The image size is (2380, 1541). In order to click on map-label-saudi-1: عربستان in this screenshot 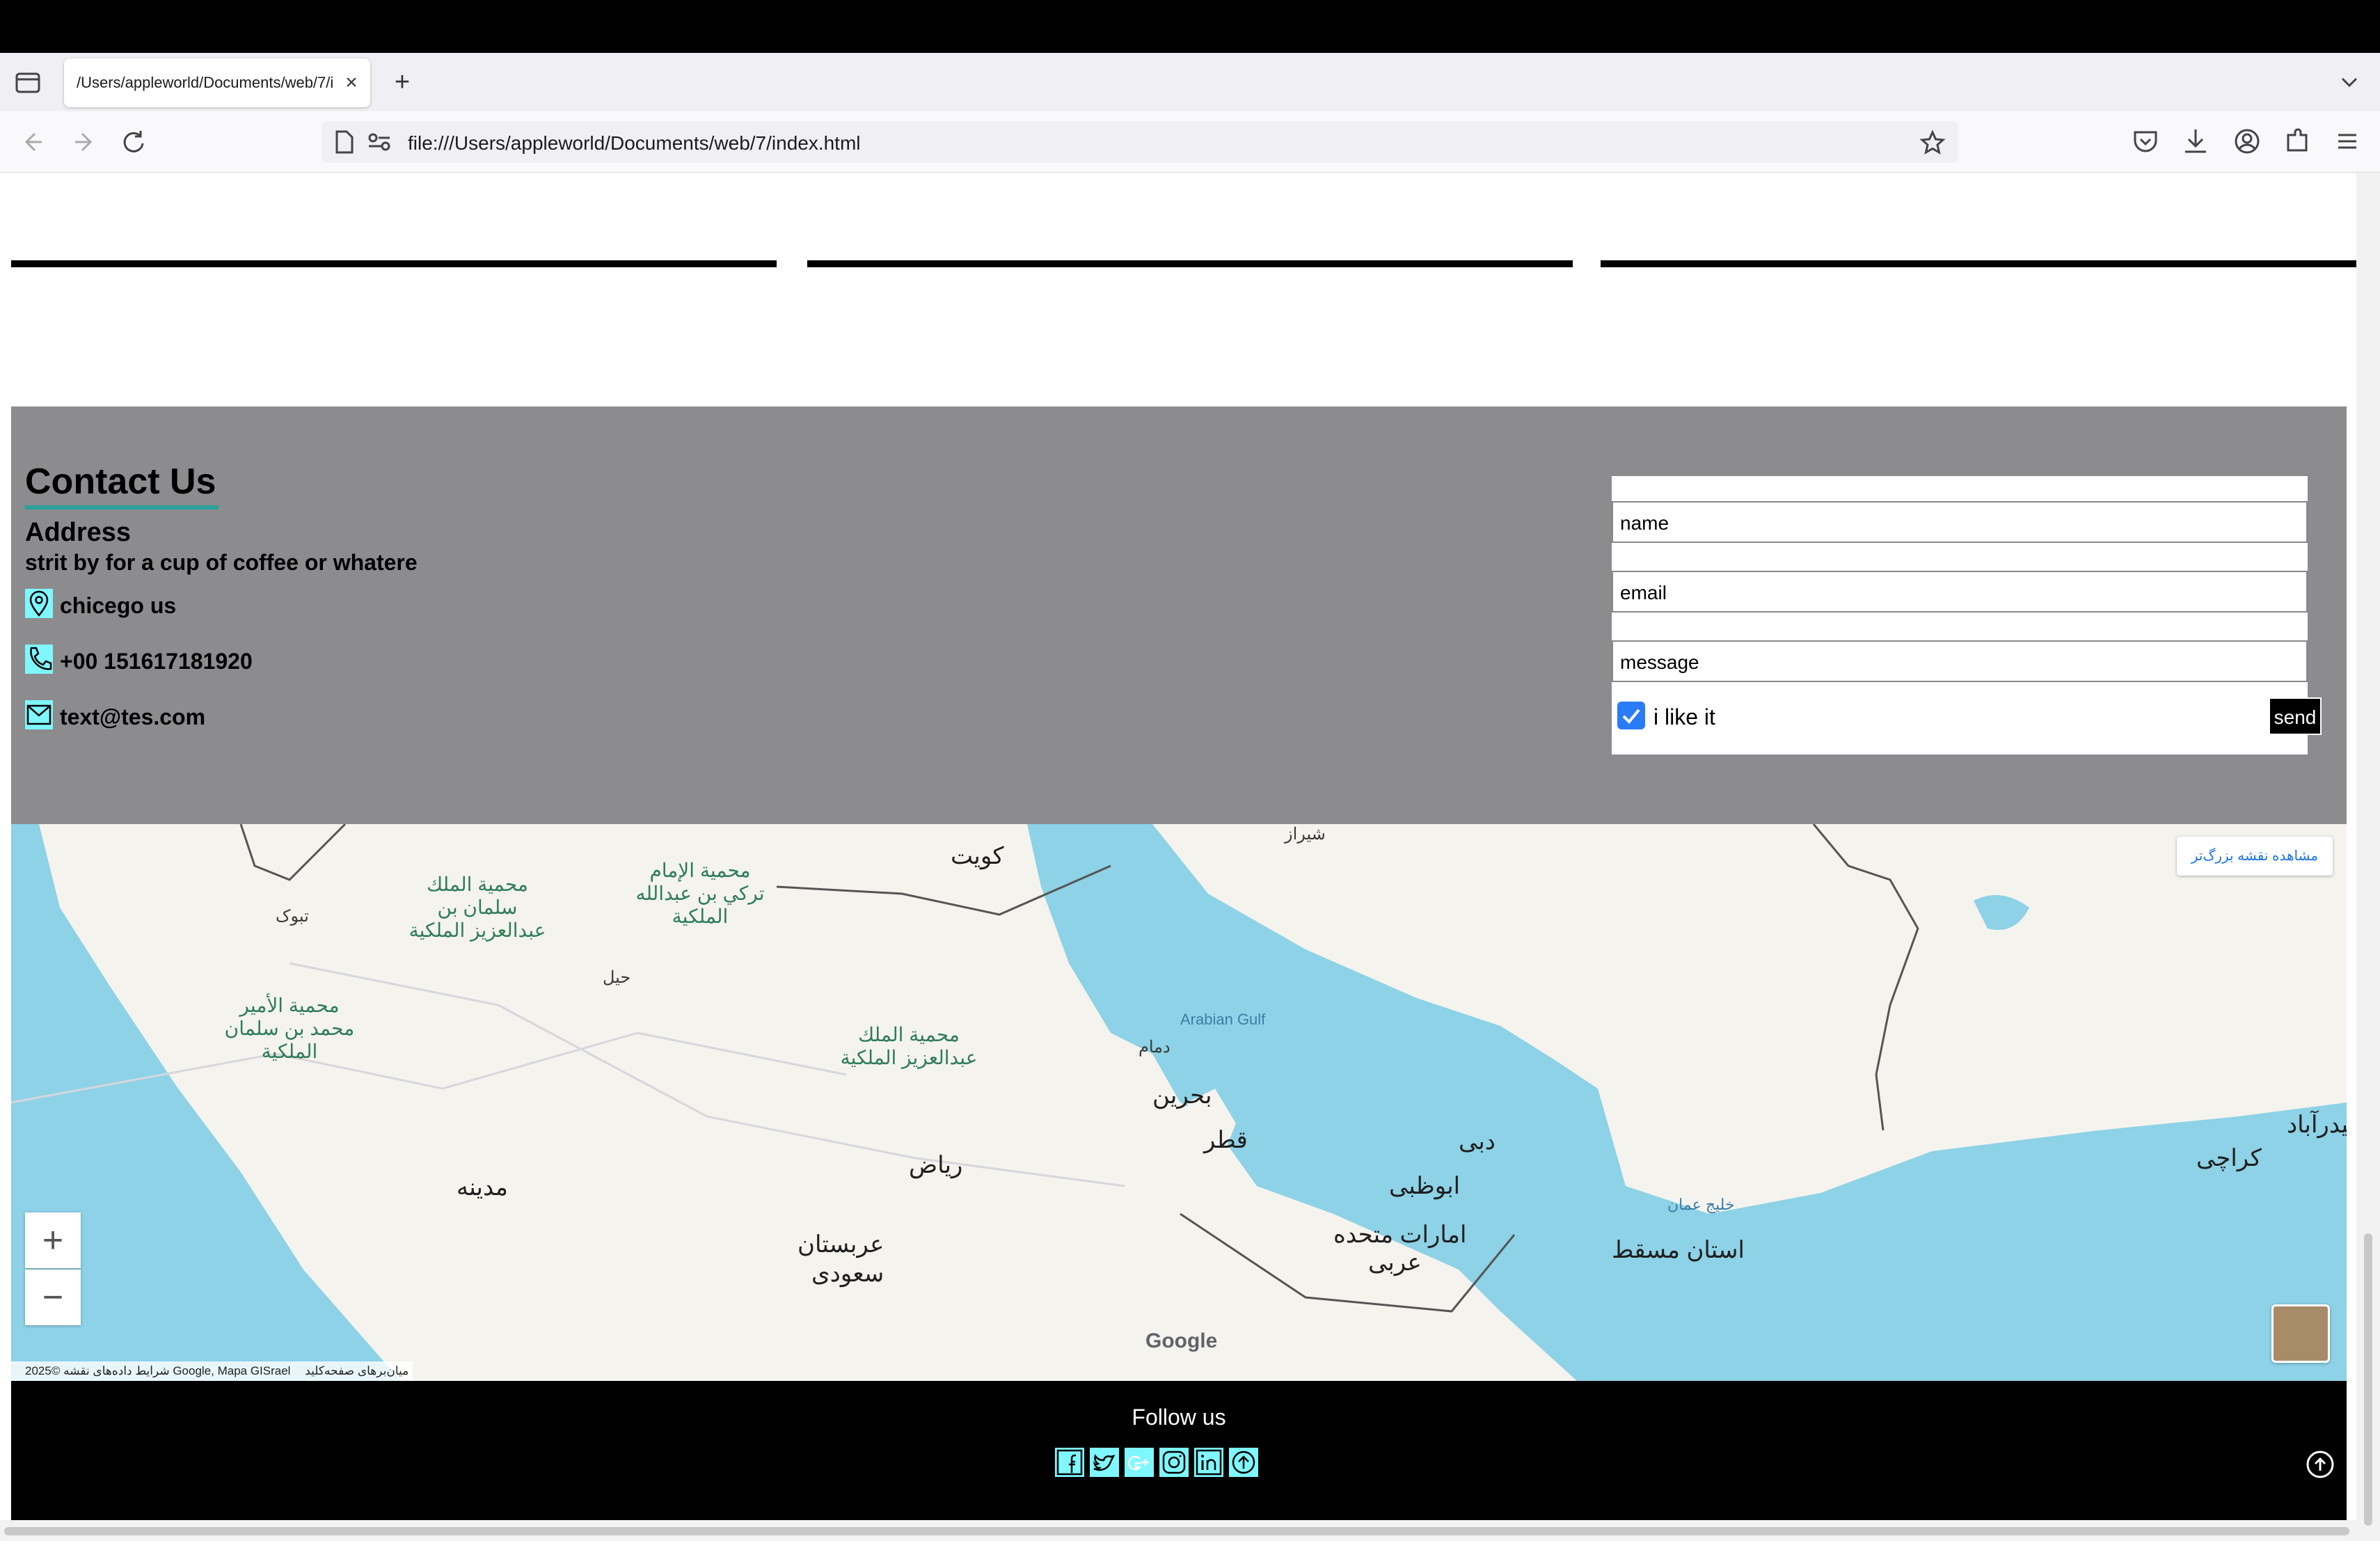, I will do `click(841, 1244)`.